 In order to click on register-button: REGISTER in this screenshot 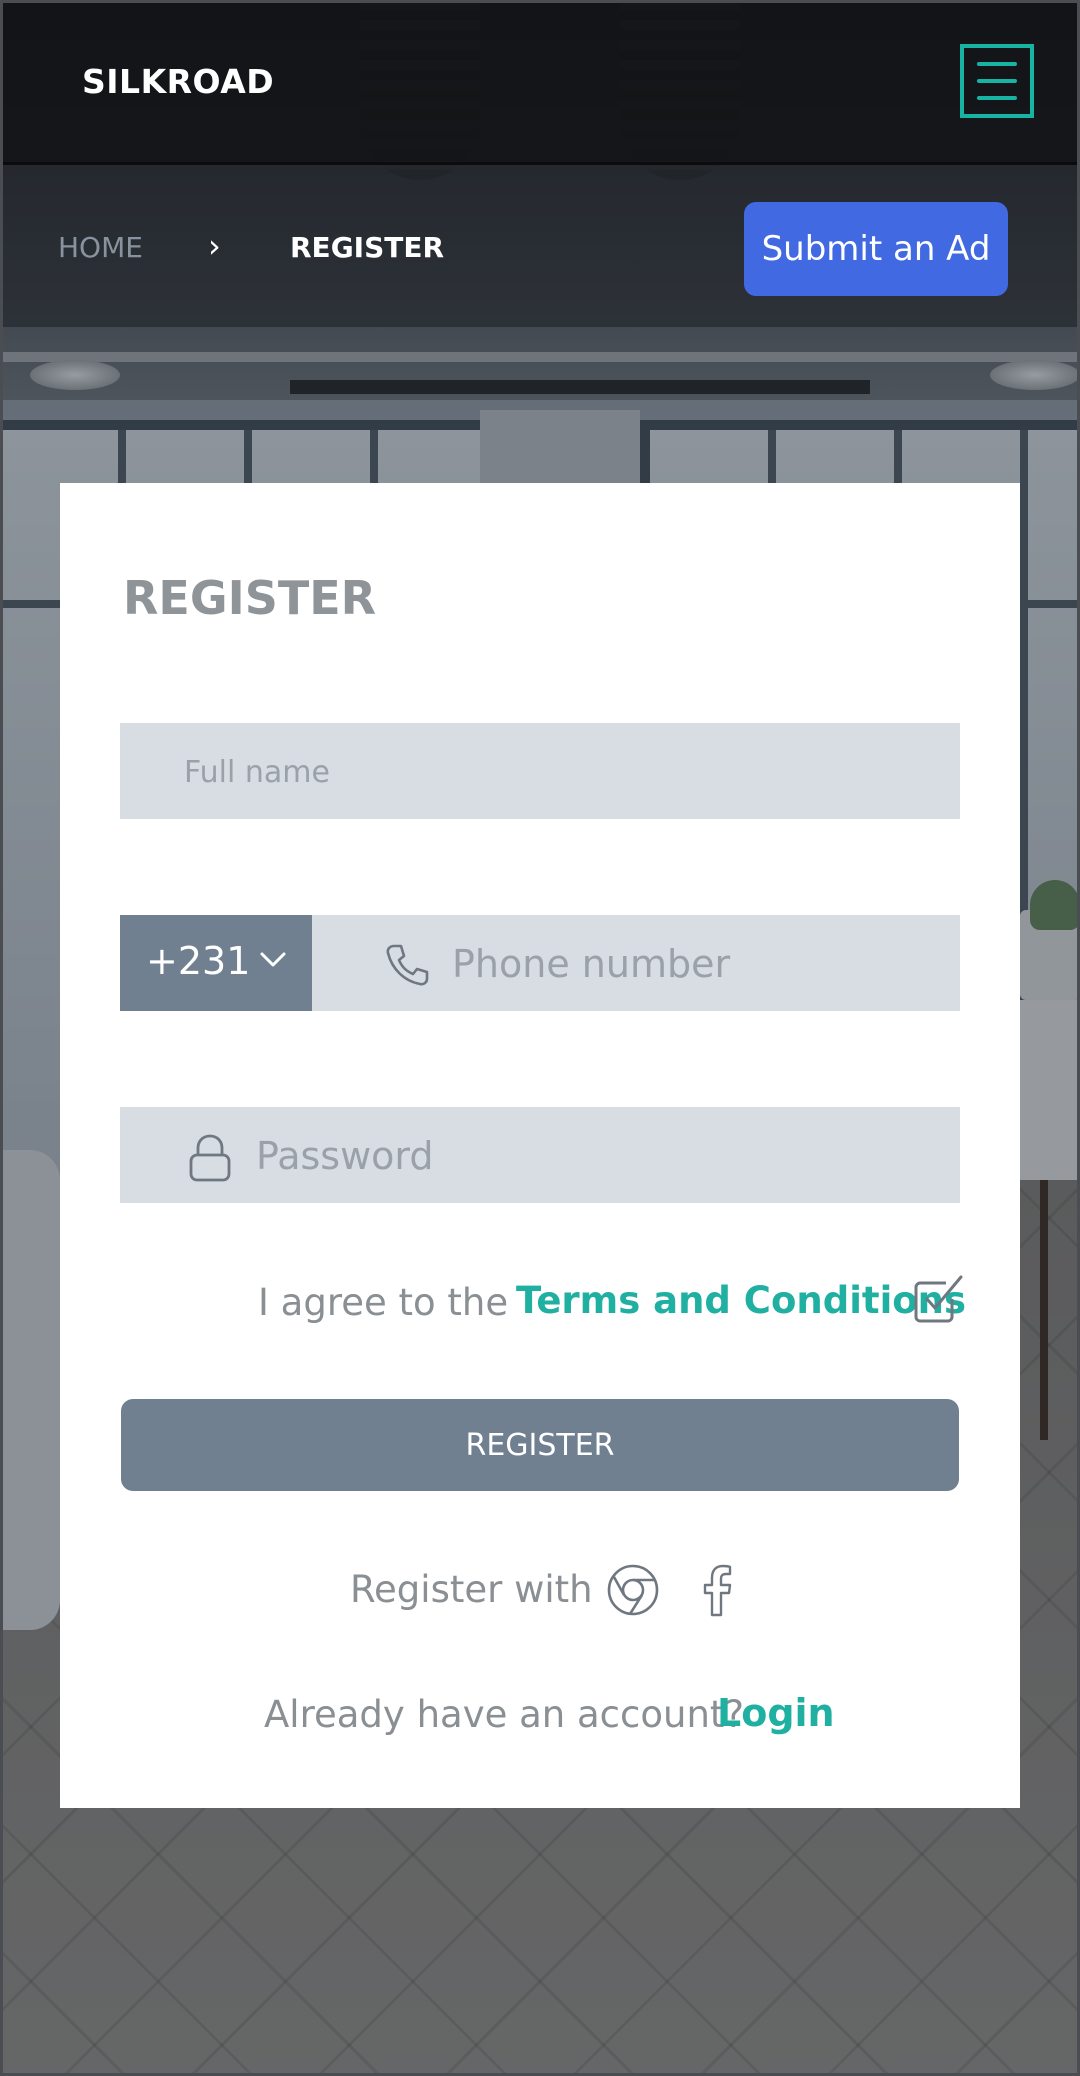, I will do `click(540, 1445)`.